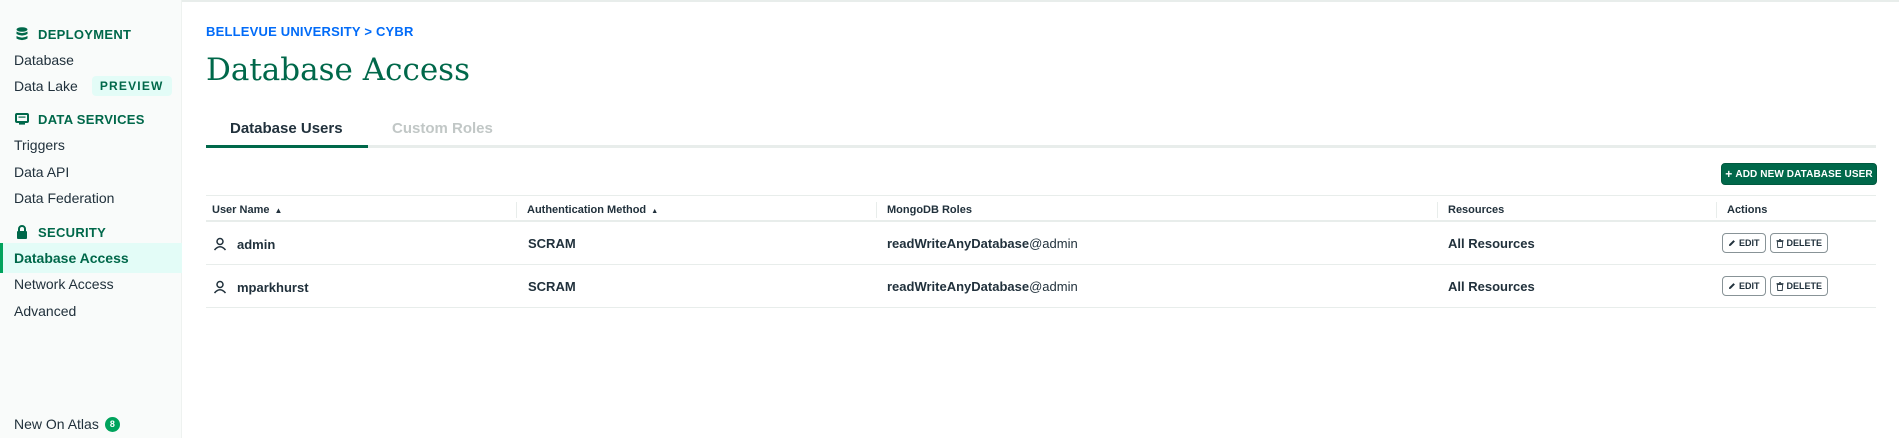 The image size is (1899, 438). What do you see at coordinates (72, 232) in the screenshot?
I see `sidebar-section-label: SECURITY` at bounding box center [72, 232].